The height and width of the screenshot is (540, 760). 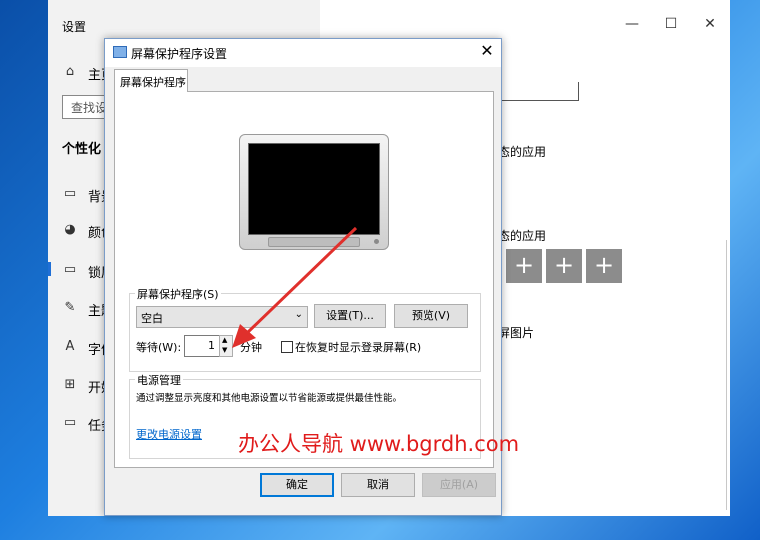 I want to click on annotation-arrow, so click(x=295, y=287).